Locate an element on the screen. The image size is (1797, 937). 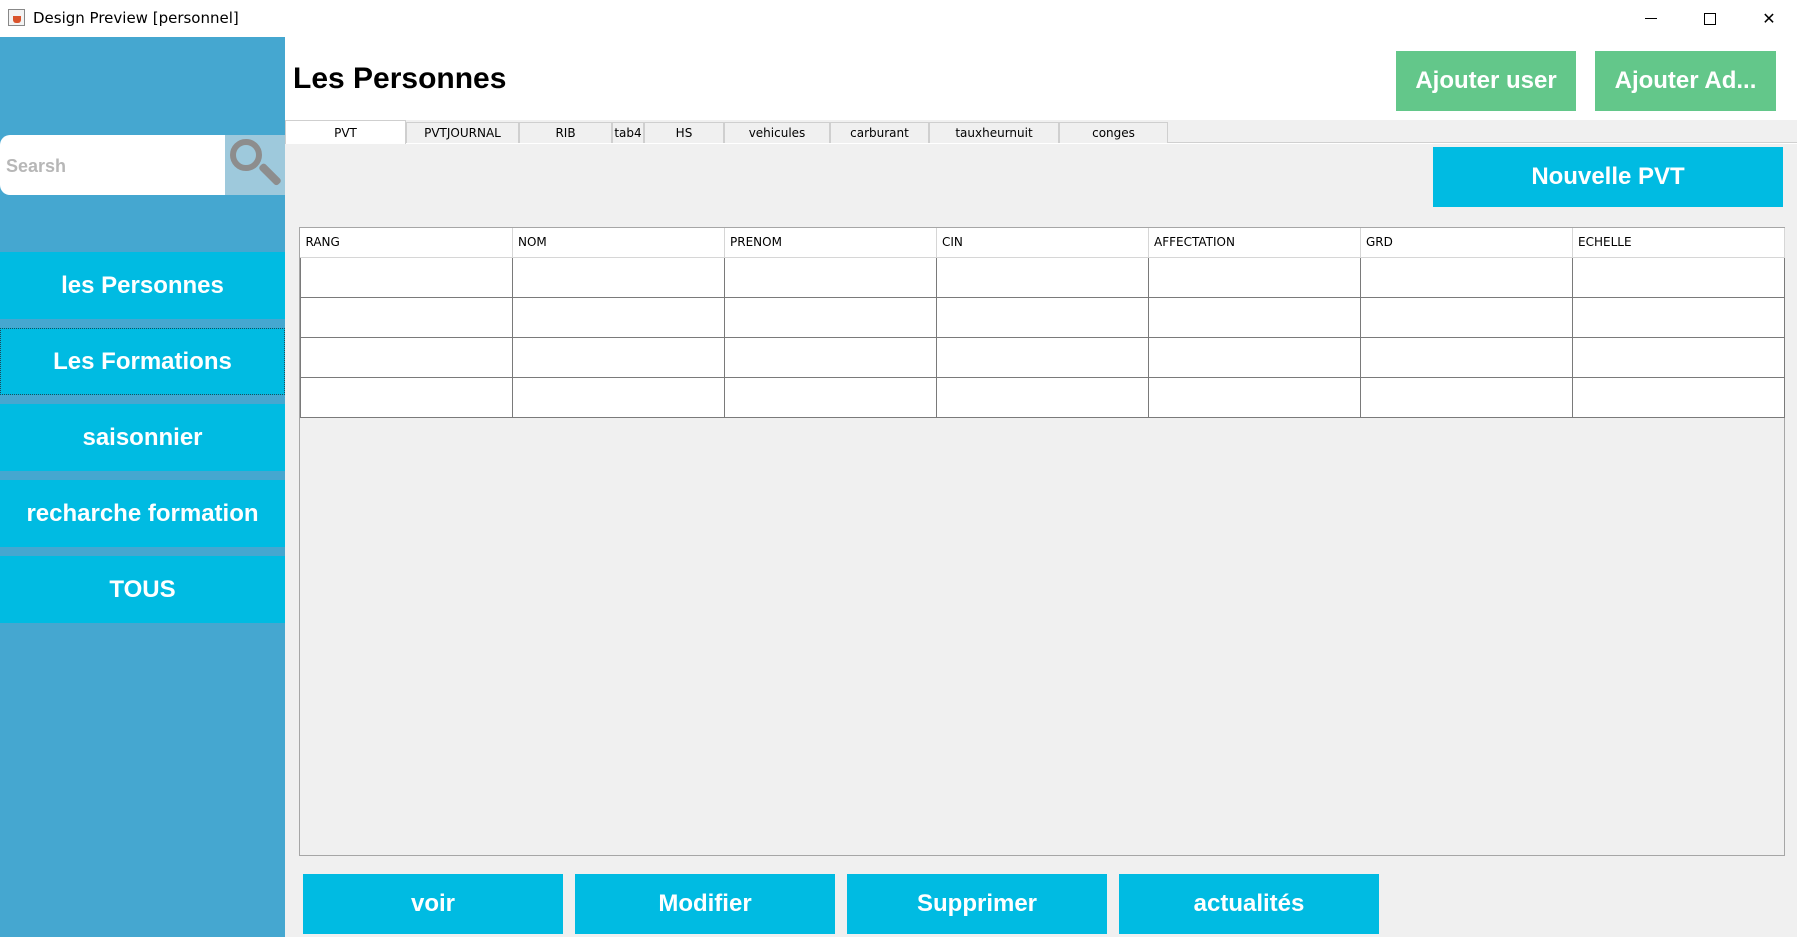
tab-conges: conges is located at coordinates (1113, 132).